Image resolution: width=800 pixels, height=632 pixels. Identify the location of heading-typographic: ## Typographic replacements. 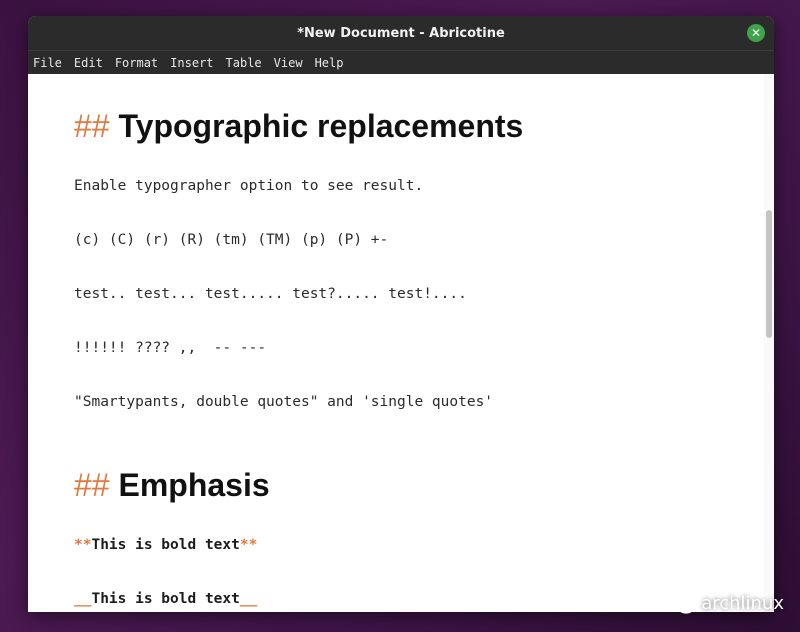
(298, 126).